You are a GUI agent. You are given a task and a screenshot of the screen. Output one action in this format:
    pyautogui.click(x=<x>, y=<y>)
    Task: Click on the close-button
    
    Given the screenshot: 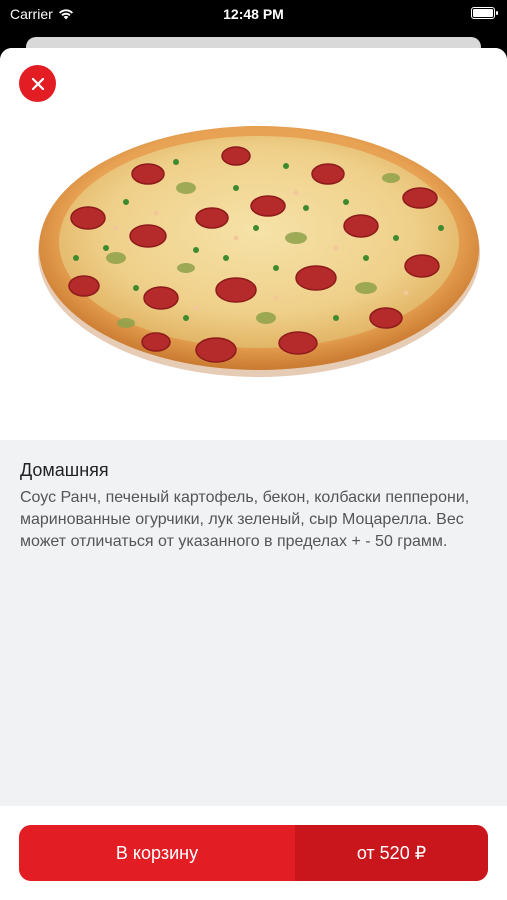 What is the action you would take?
    pyautogui.click(x=37, y=83)
    